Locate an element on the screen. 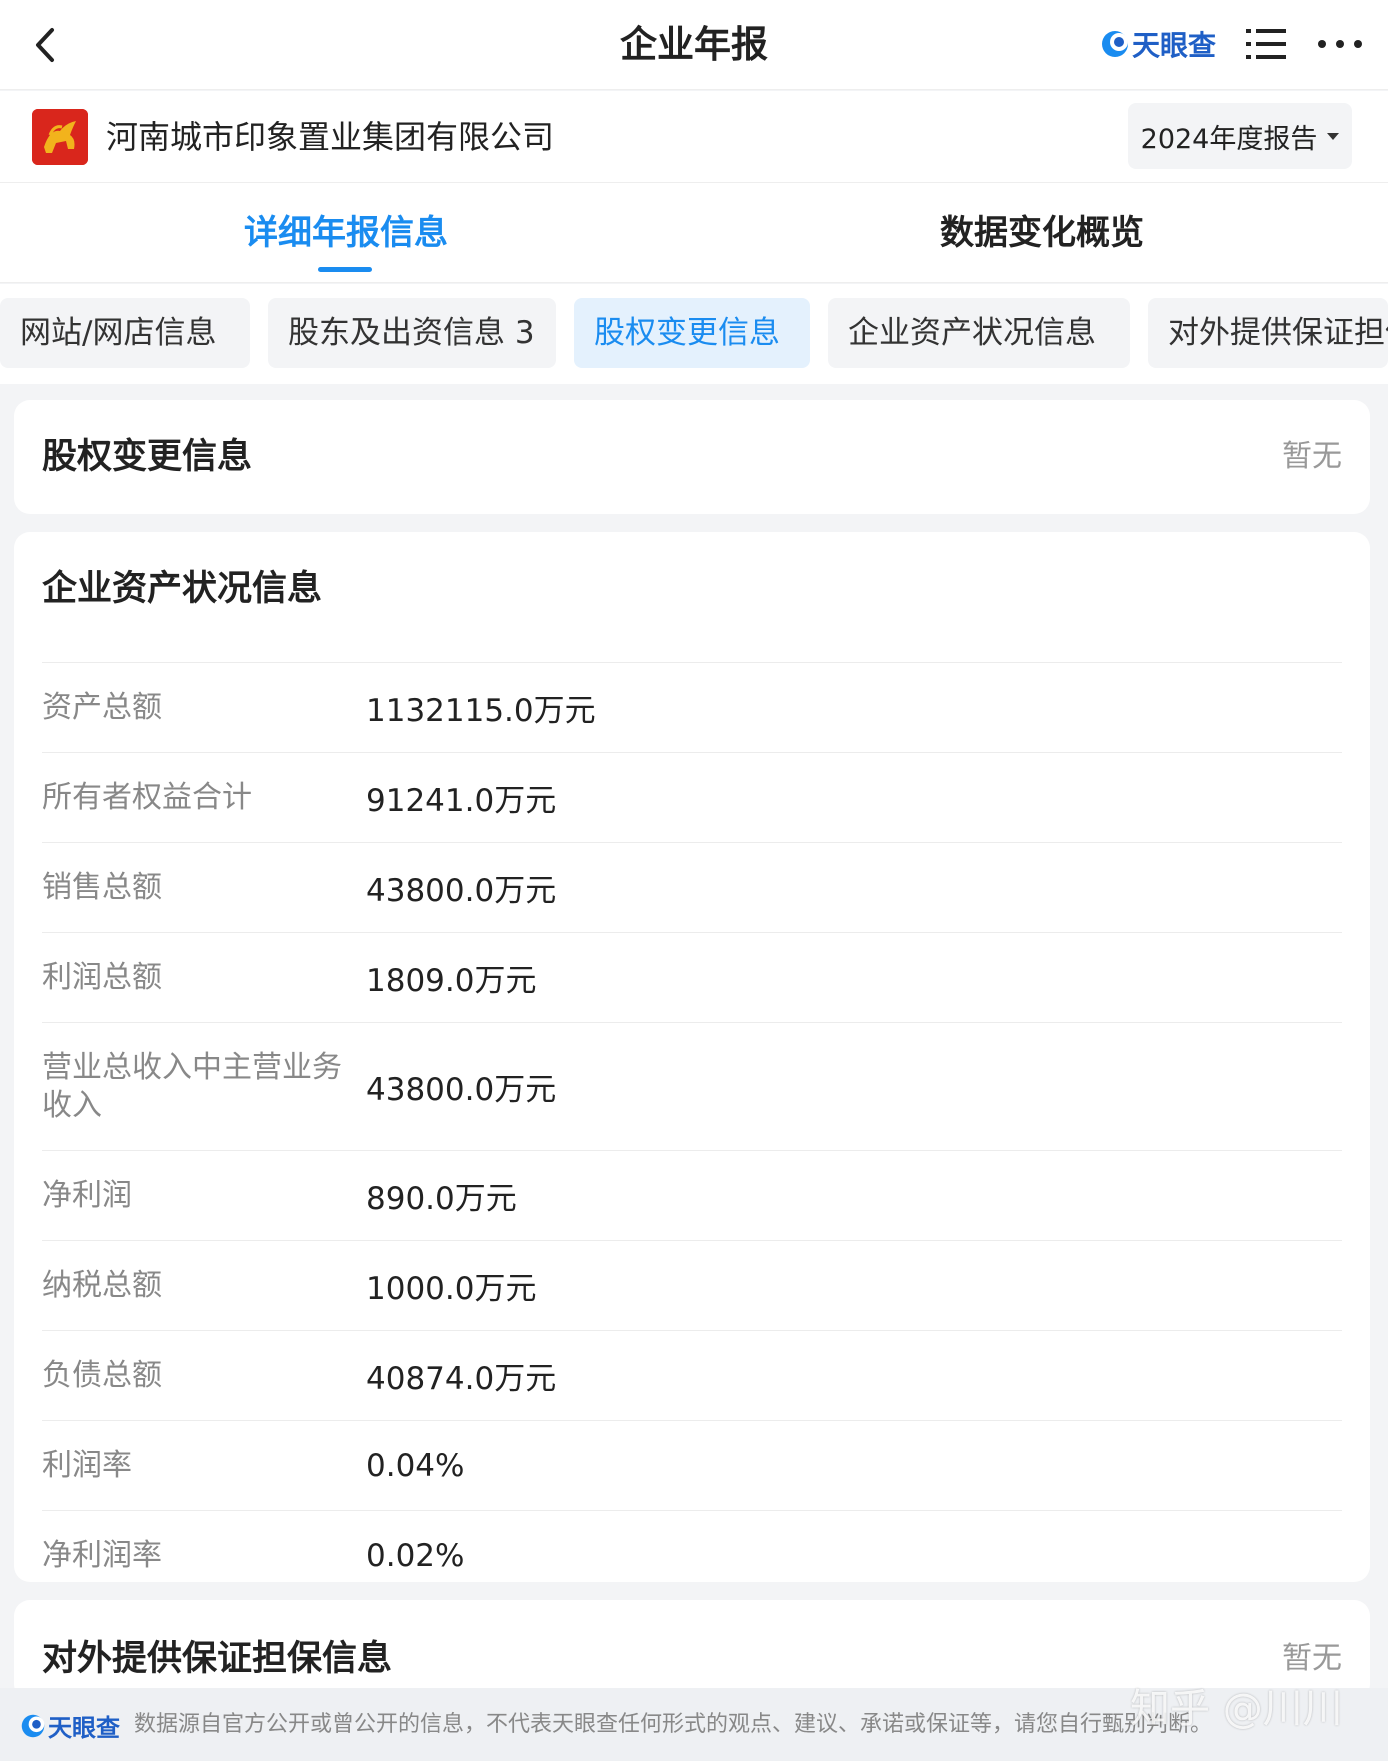  row-label: 销售总额 is located at coordinates (102, 887).